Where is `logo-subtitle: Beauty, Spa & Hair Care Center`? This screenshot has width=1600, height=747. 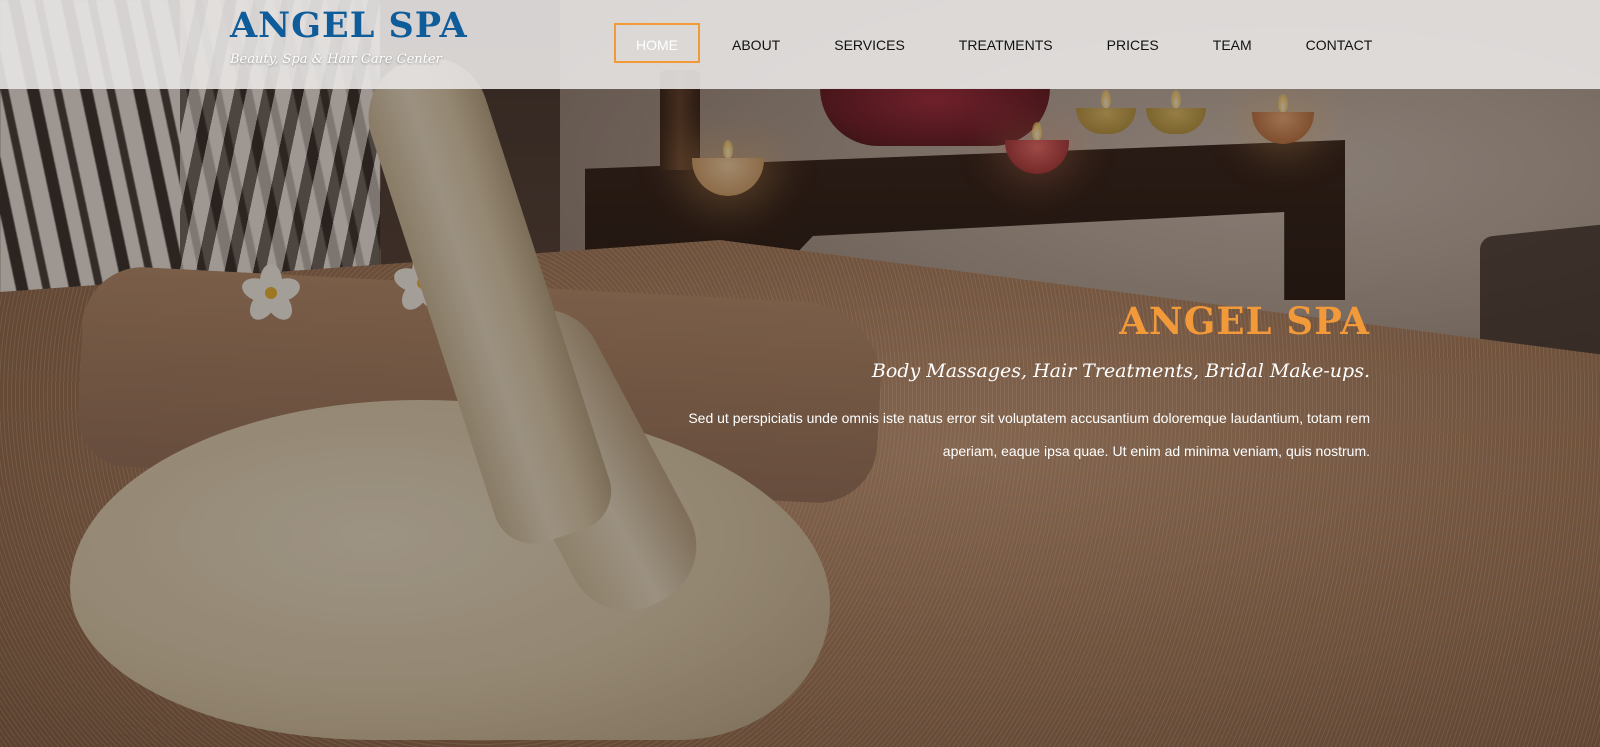 logo-subtitle: Beauty, Spa & Hair Care Center is located at coordinates (336, 59).